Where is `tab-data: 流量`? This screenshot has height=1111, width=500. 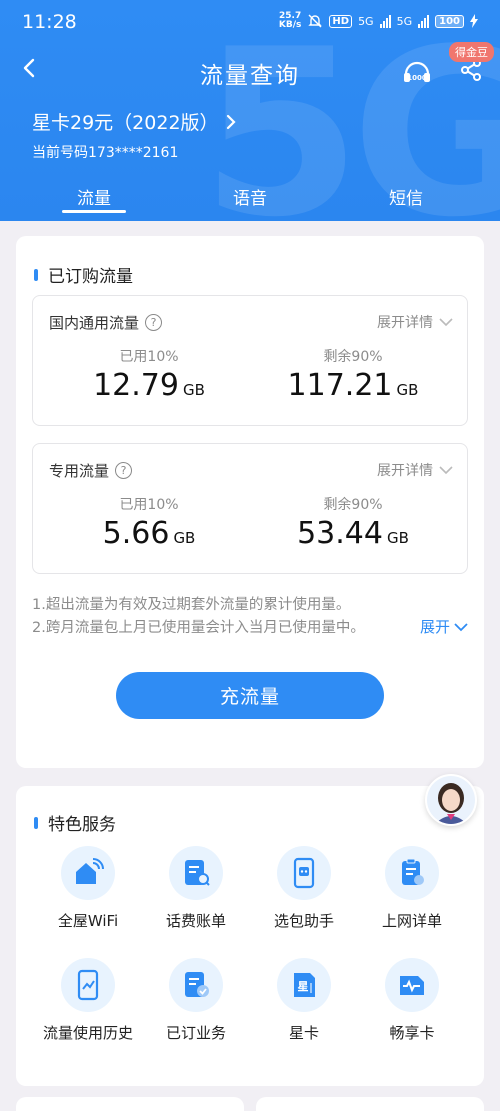
tab-data: 流量 is located at coordinates (94, 196).